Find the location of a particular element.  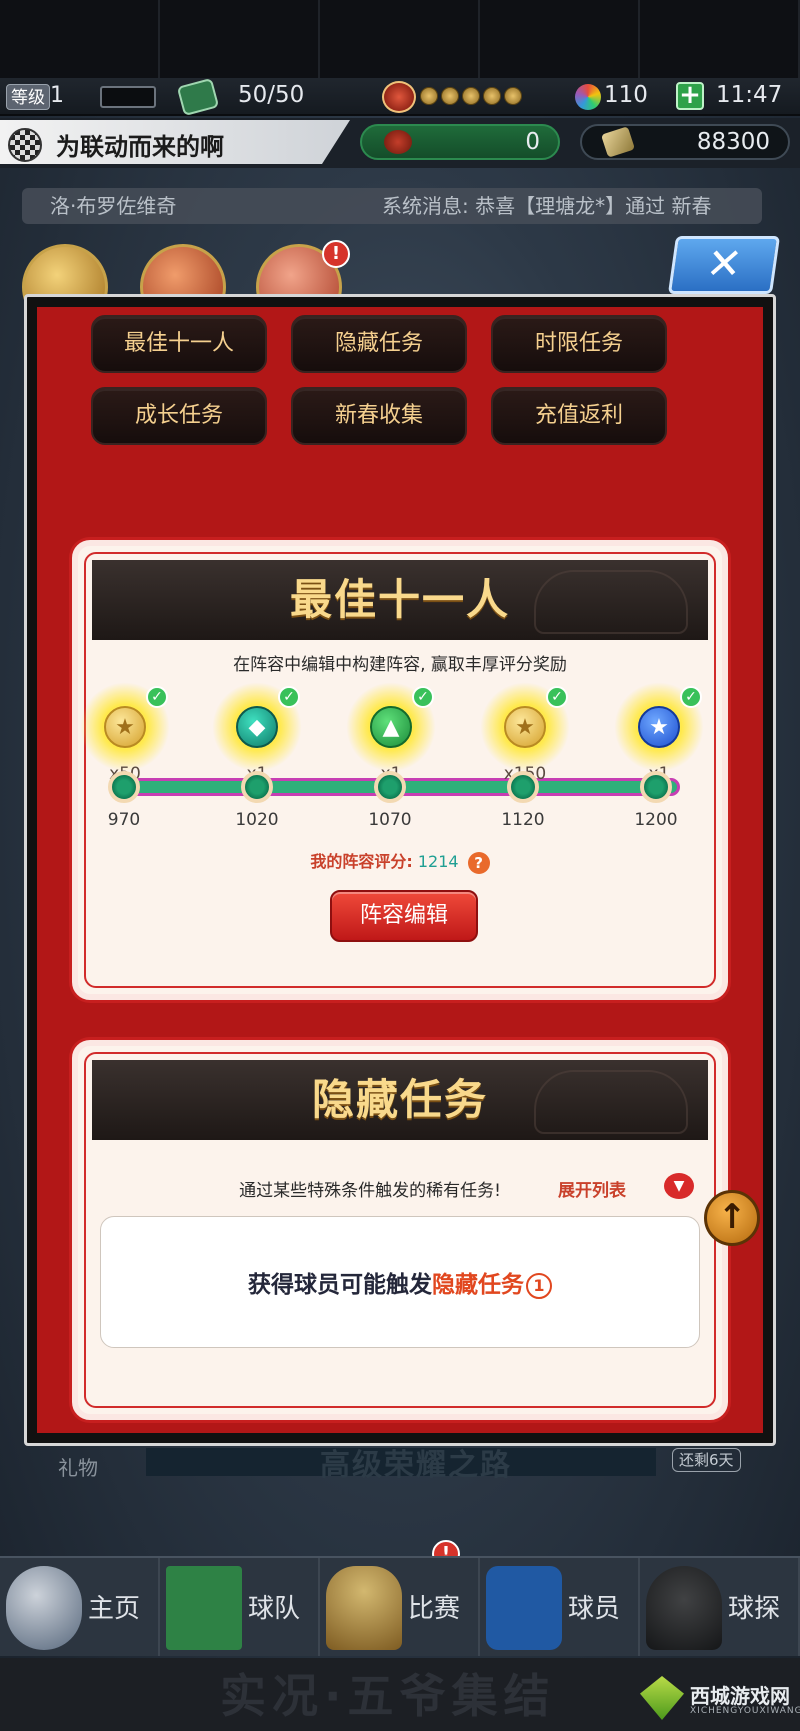

level-progress-bar is located at coordinates (128, 97).